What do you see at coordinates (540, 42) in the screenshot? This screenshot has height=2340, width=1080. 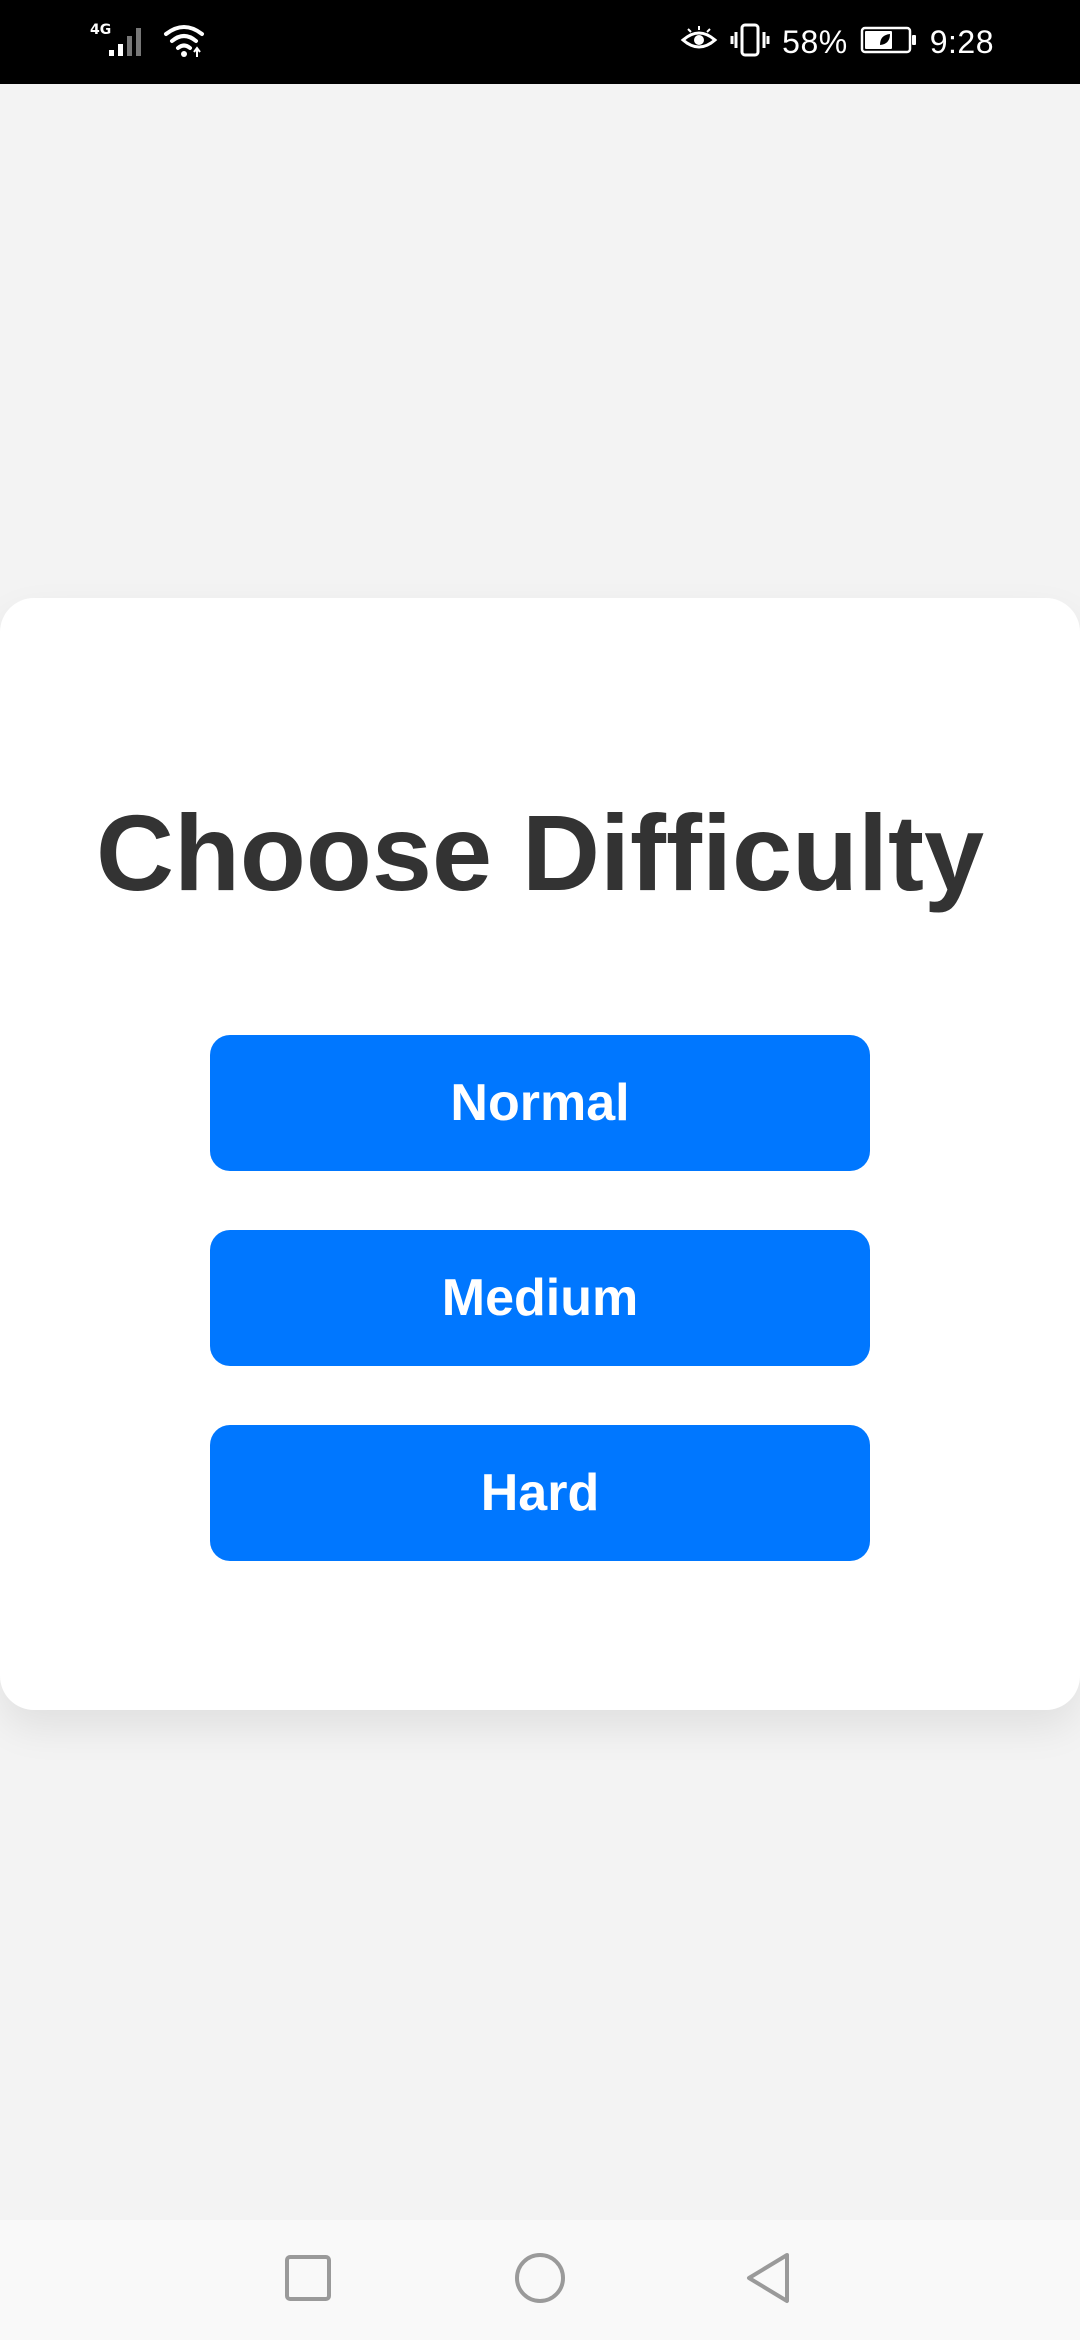 I see `status-bar: 4G 58% 9:28` at bounding box center [540, 42].